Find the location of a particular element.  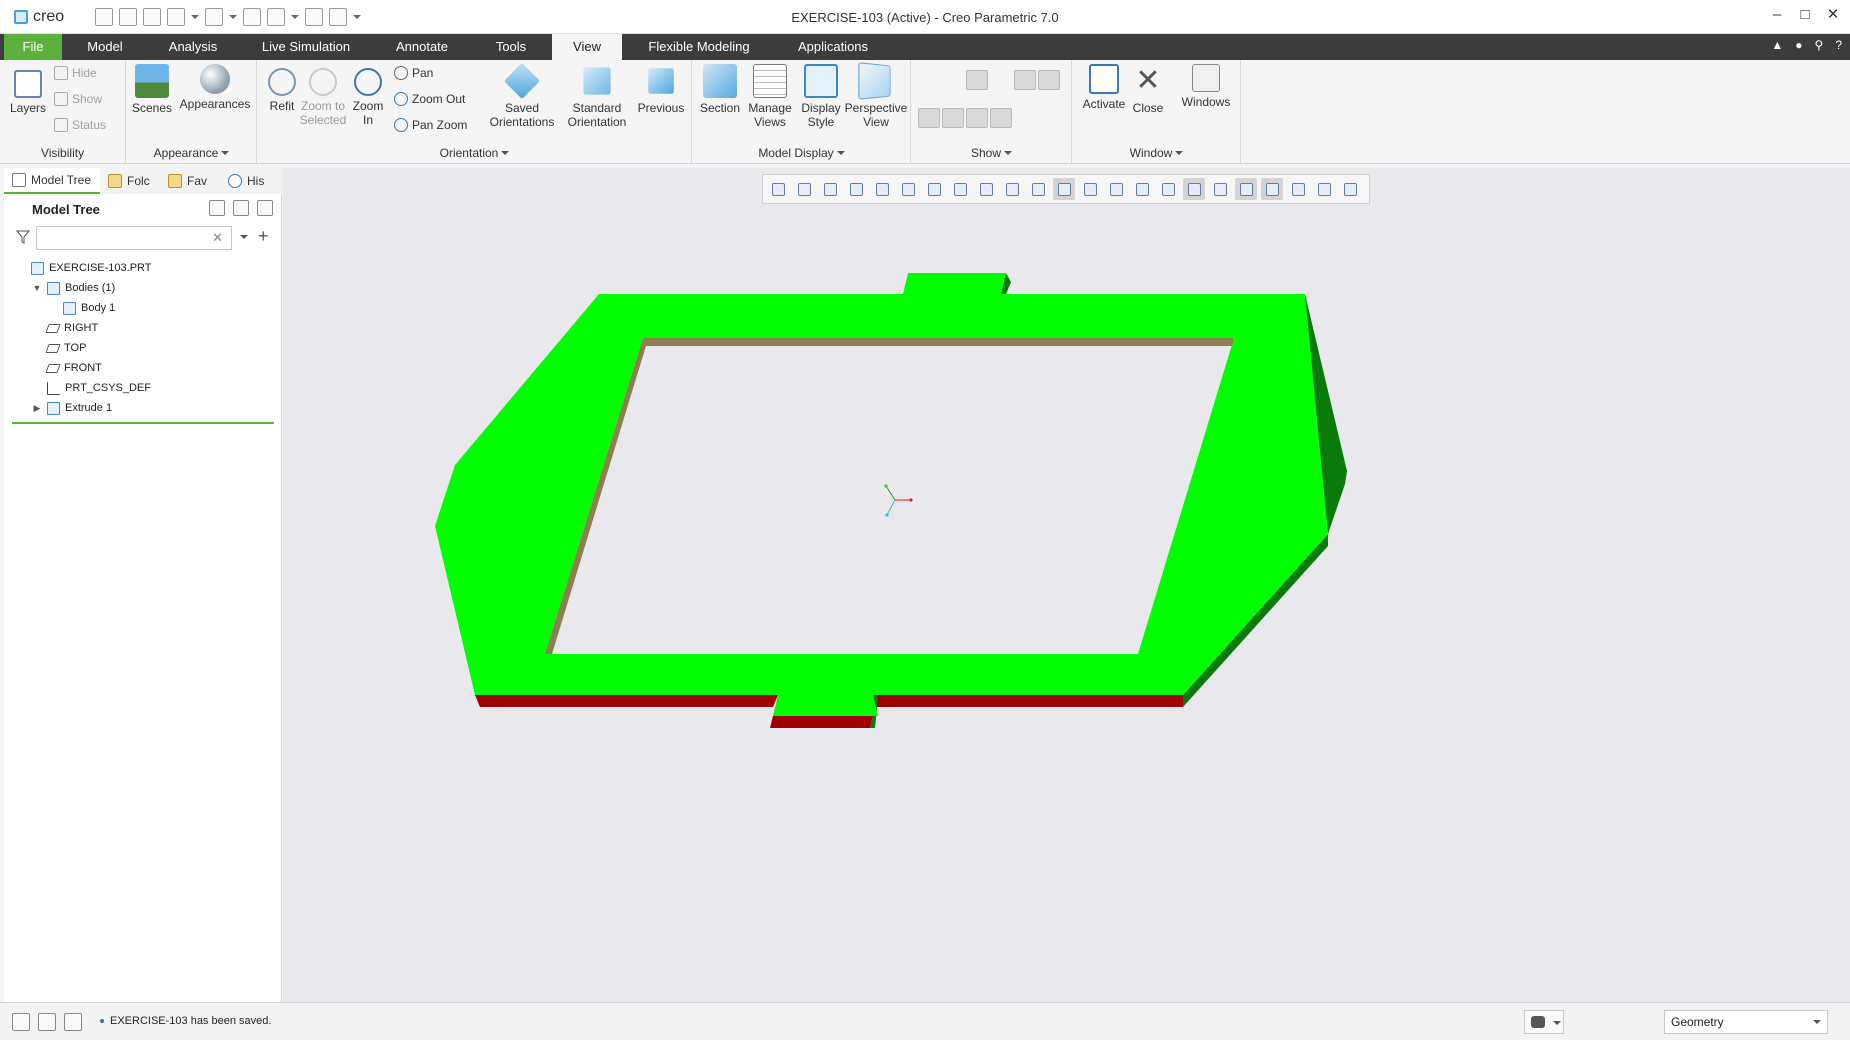

hide-button: Hide is located at coordinates (75, 73).